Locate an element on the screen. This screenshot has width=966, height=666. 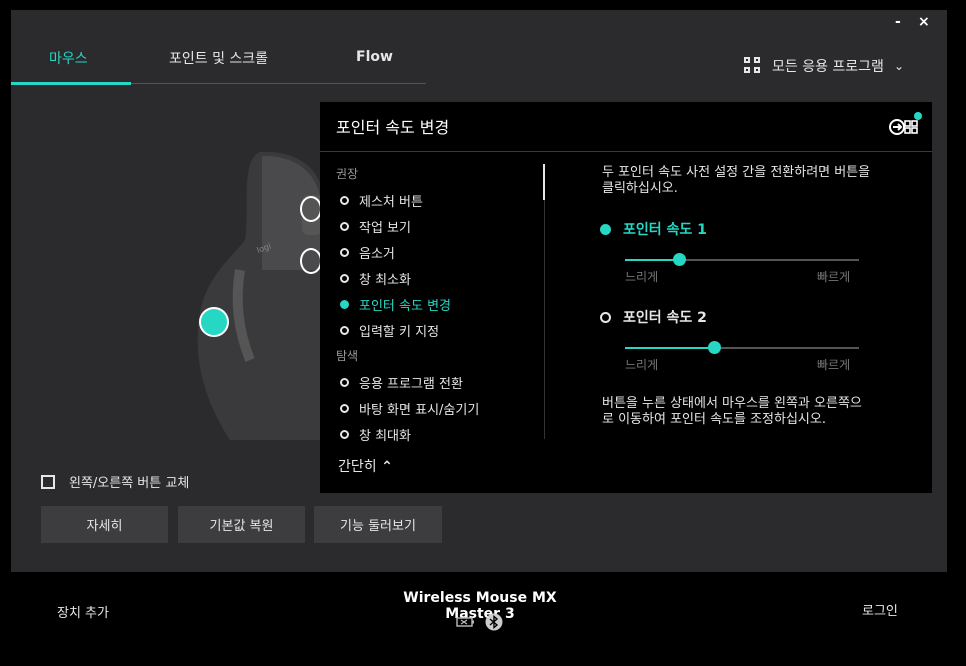
checkbox-label: 왼쪽/오른쪽 버튼 교체 is located at coordinates (129, 483).